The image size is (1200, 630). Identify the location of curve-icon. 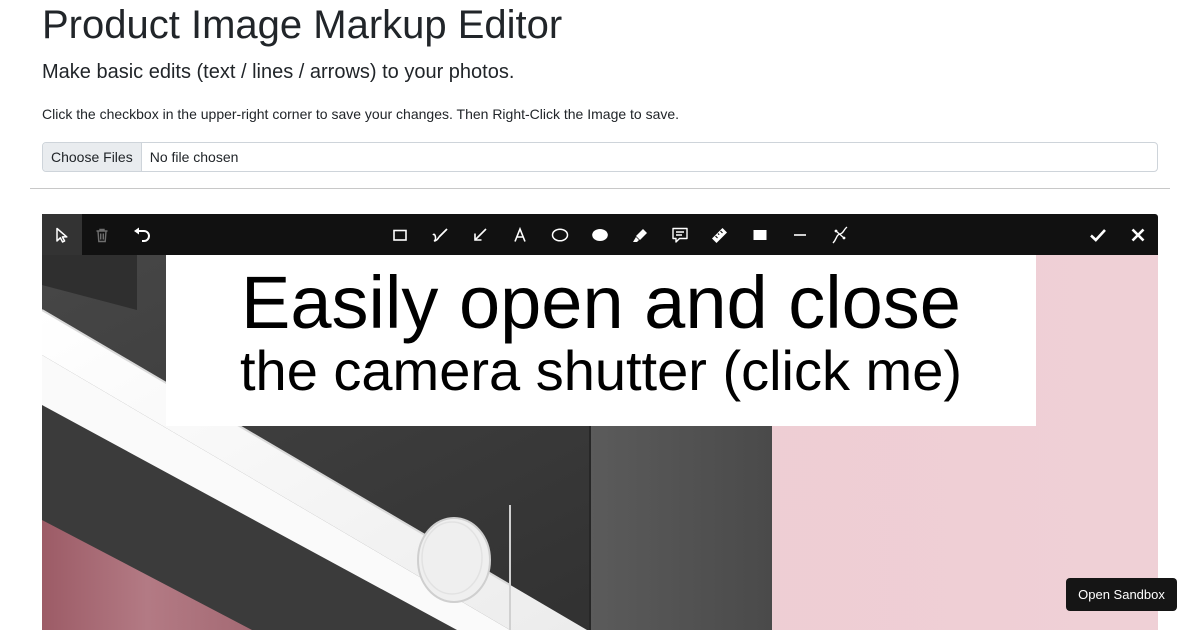
(840, 234).